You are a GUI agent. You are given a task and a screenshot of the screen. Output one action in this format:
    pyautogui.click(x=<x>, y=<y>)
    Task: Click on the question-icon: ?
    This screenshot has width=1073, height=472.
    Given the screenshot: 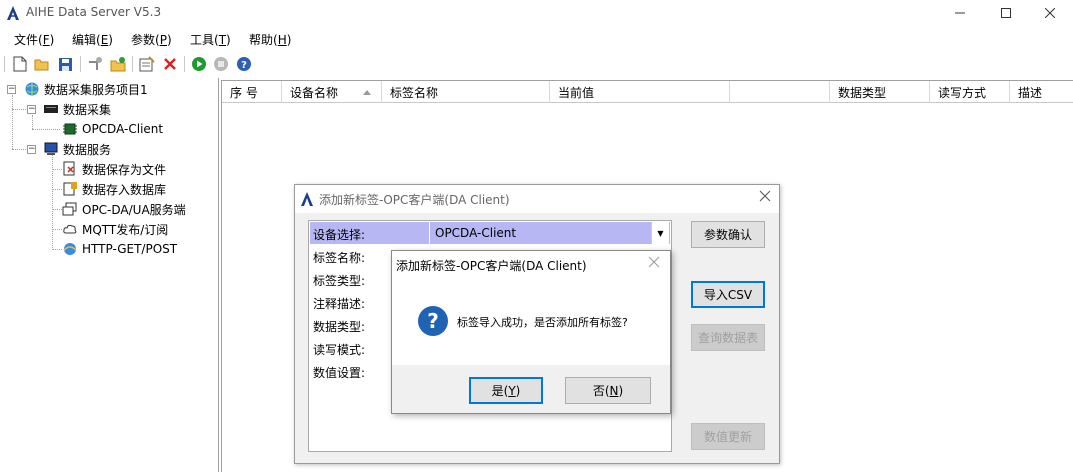 What is the action you would take?
    pyautogui.click(x=433, y=321)
    